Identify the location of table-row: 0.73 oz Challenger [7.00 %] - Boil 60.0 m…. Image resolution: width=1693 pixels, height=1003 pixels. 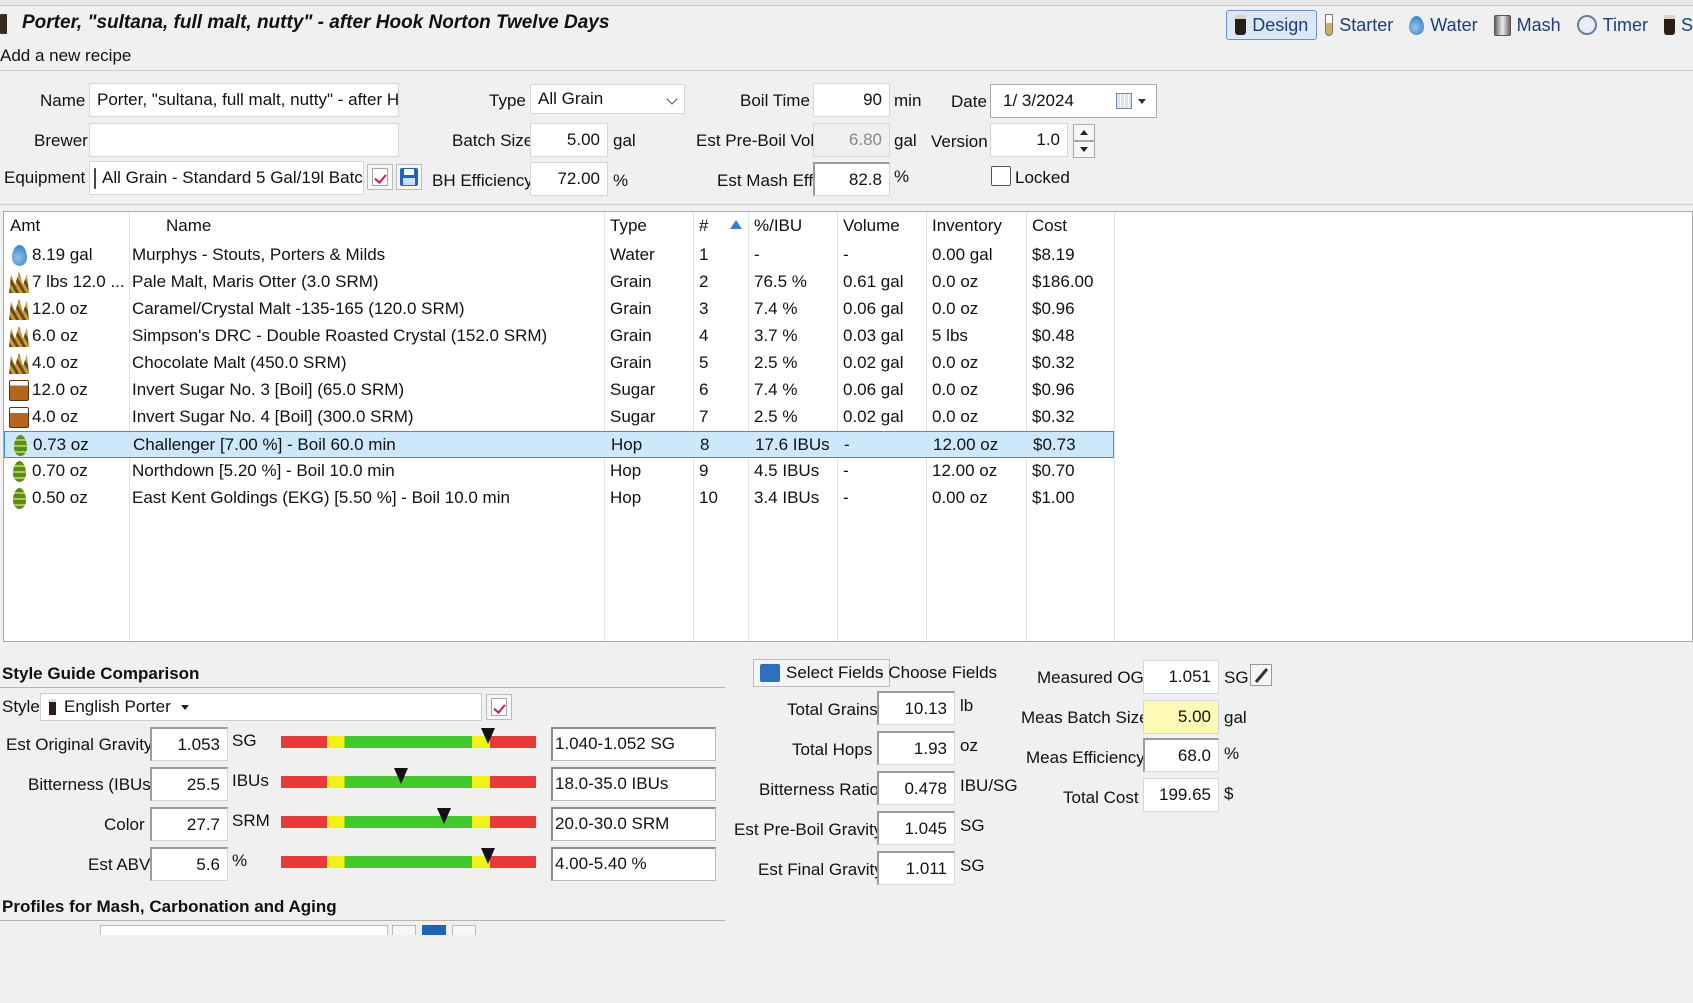
(559, 444).